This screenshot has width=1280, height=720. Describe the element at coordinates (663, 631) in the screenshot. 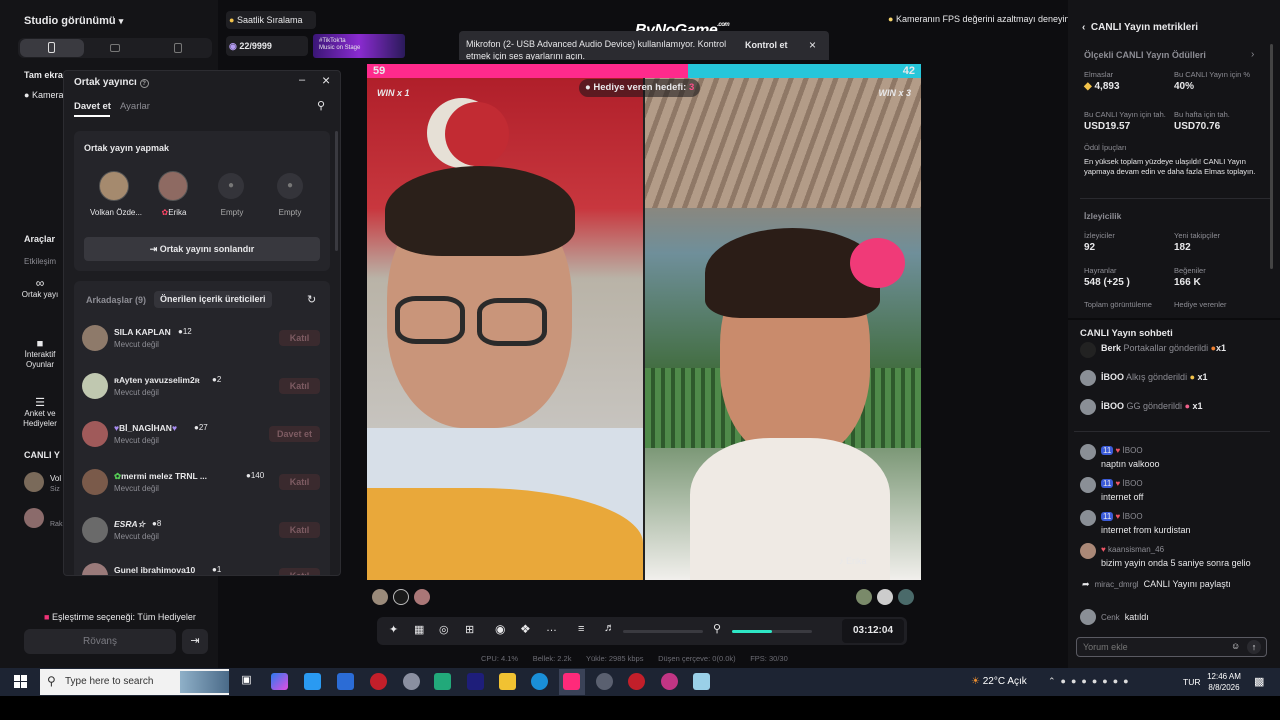

I see `volume-slider` at that location.